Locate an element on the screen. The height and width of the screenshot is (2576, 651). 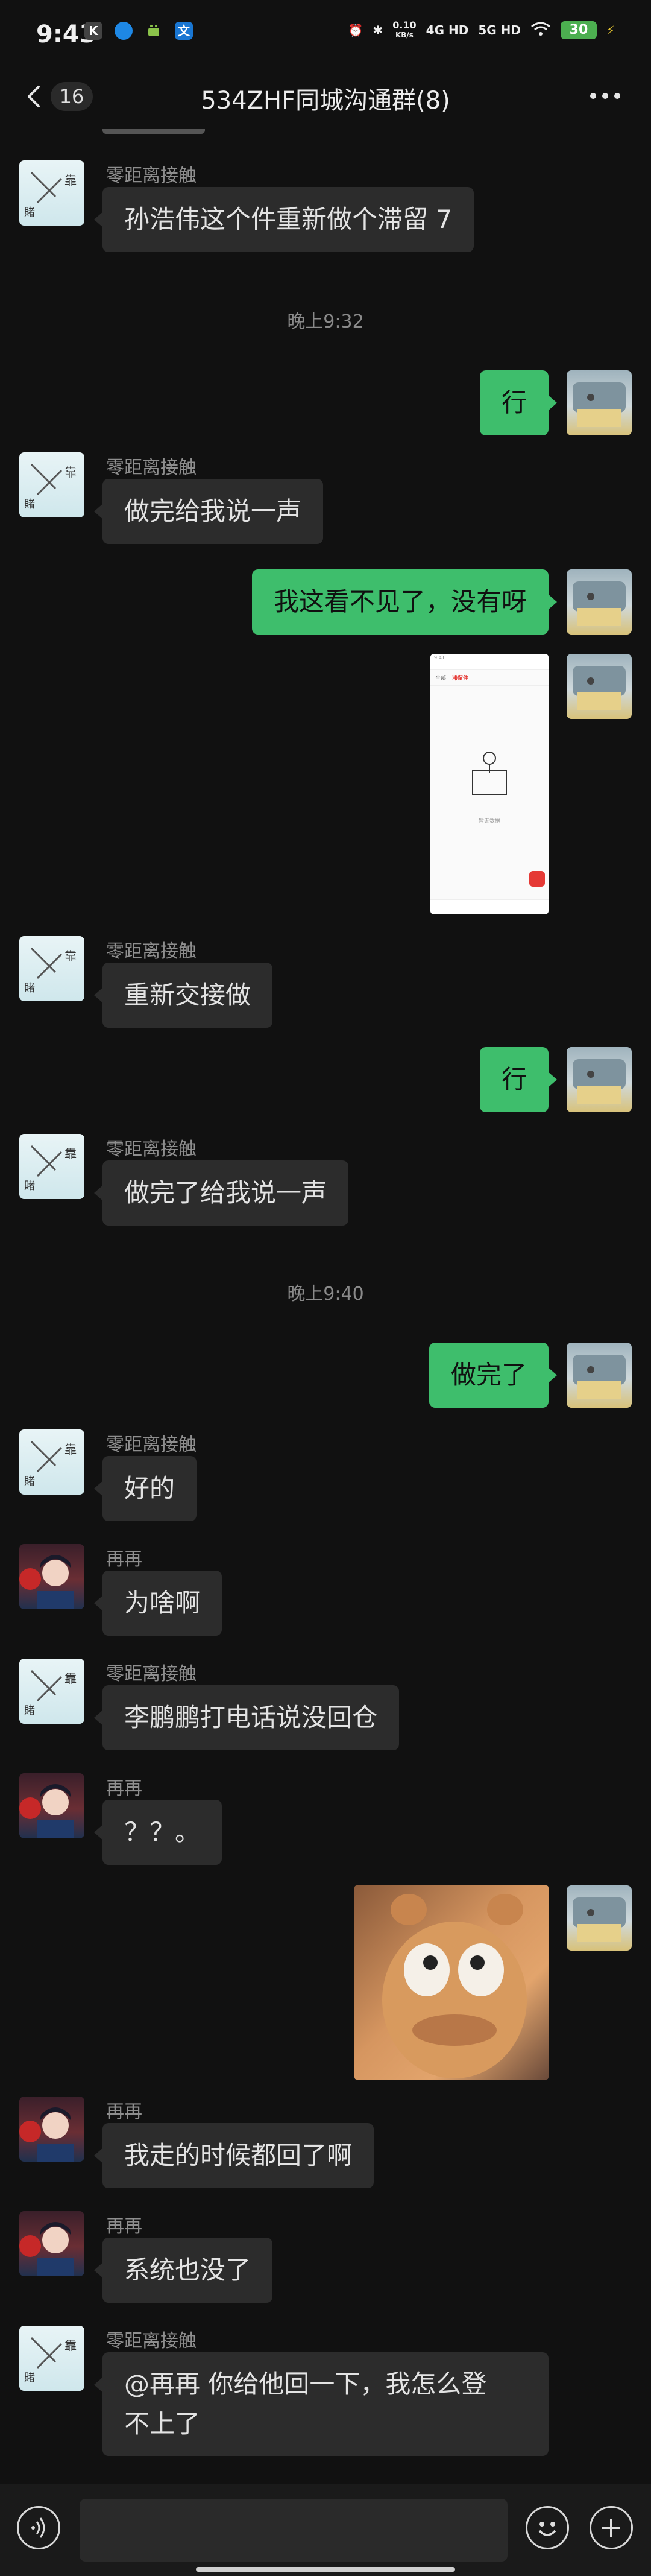
voice-icon is located at coordinates (38, 2527).